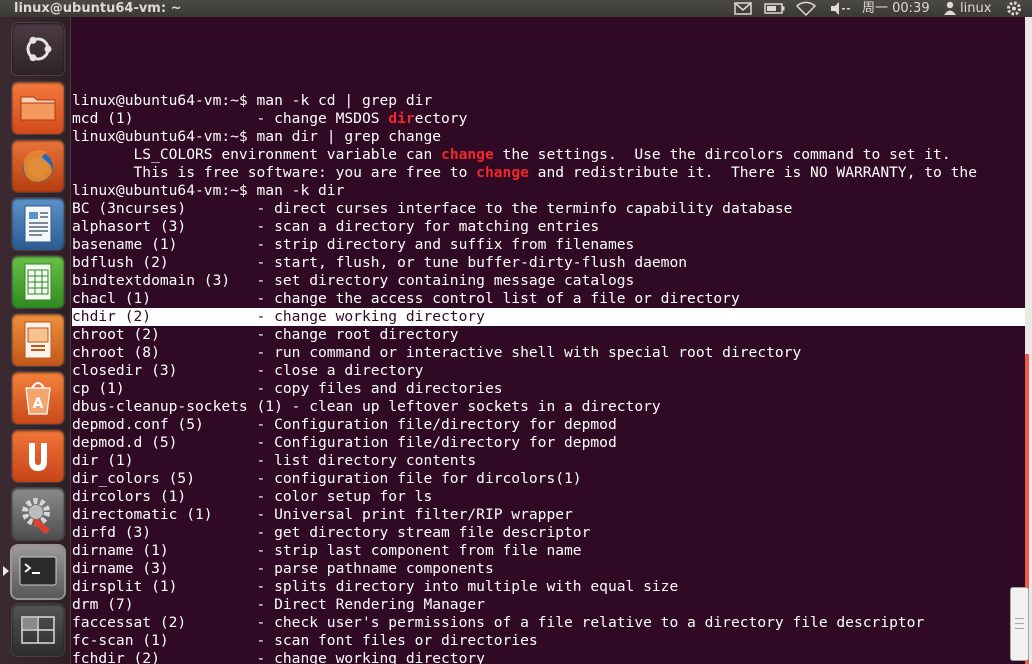 The image size is (1032, 664). I want to click on terminal-line-selected: chdir (2) - change working directory, so click(549, 317).